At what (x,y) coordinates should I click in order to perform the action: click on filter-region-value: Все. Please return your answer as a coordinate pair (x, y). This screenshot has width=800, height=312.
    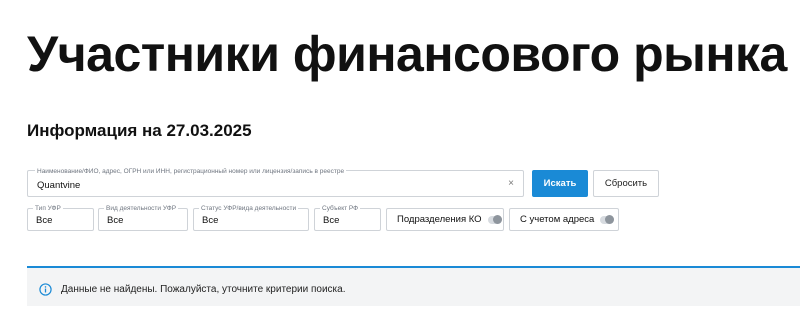
    Looking at the image, I should click on (331, 220).